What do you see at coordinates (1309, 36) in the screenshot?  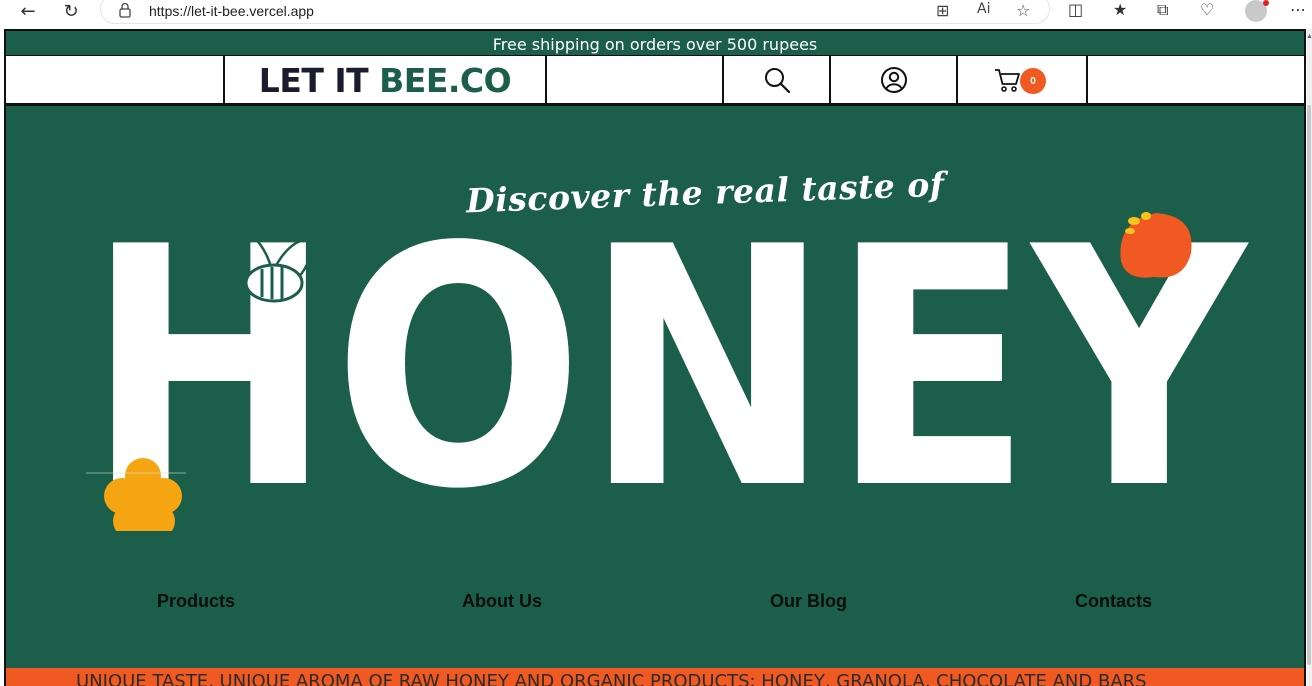 I see `scroll-up-icon: ▲` at bounding box center [1309, 36].